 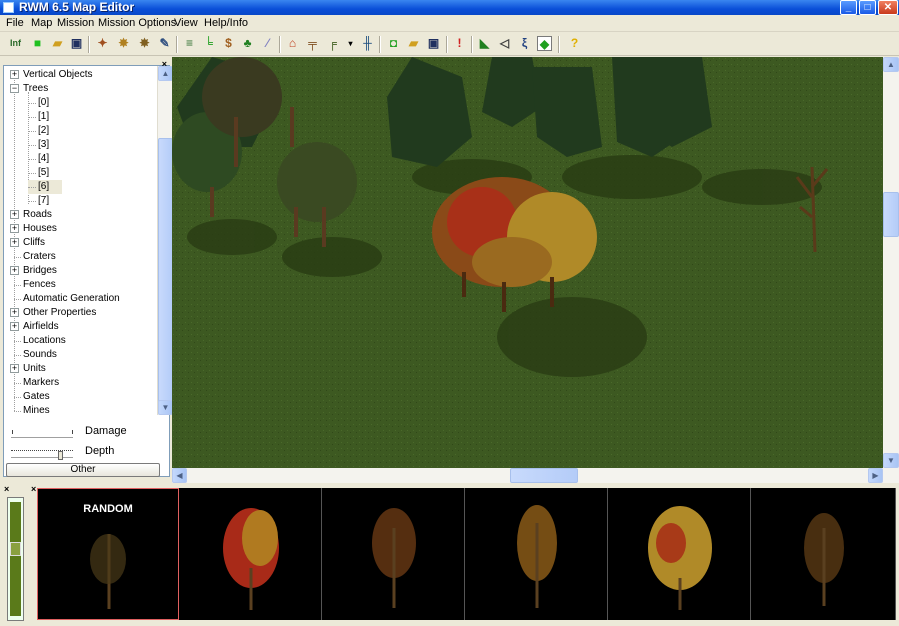 What do you see at coordinates (42, 449) in the screenshot?
I see `depth-ticks` at bounding box center [42, 449].